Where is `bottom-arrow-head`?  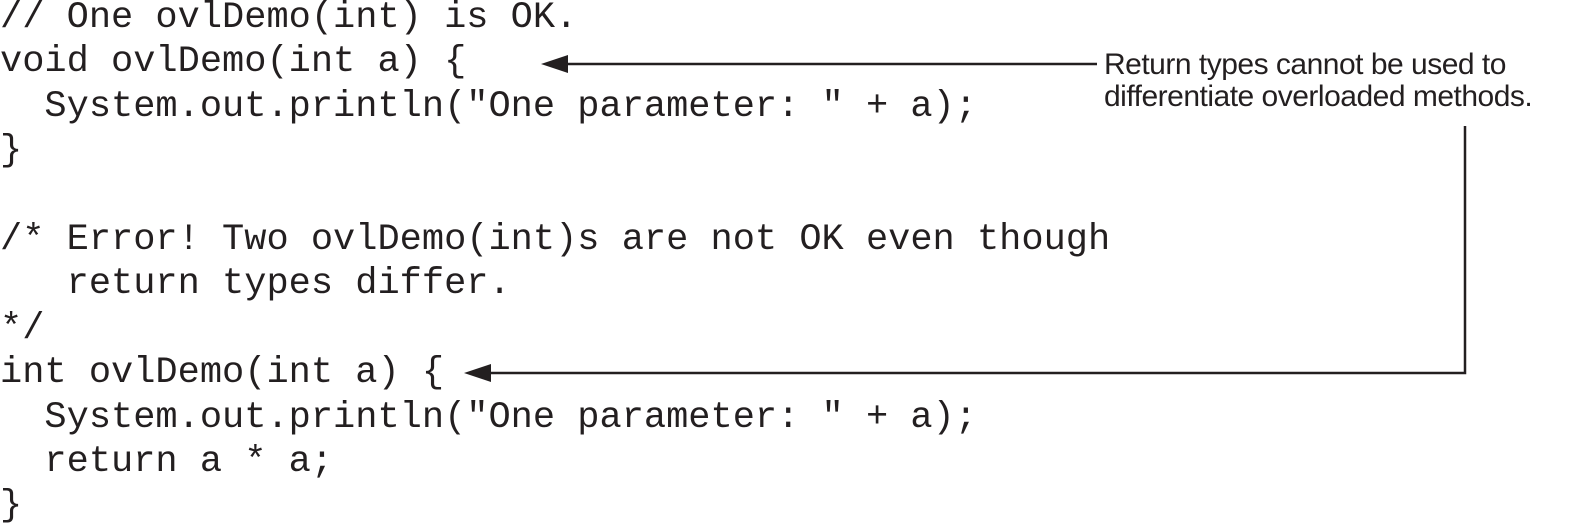
bottom-arrow-head is located at coordinates (477, 373).